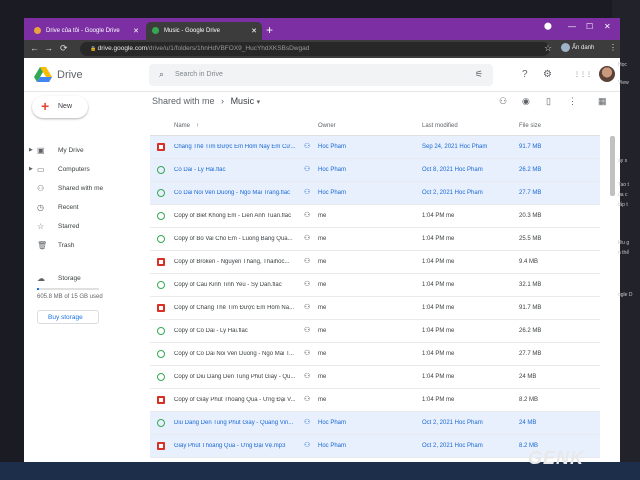  What do you see at coordinates (572, 26) in the screenshot?
I see `minimize-button: —` at bounding box center [572, 26].